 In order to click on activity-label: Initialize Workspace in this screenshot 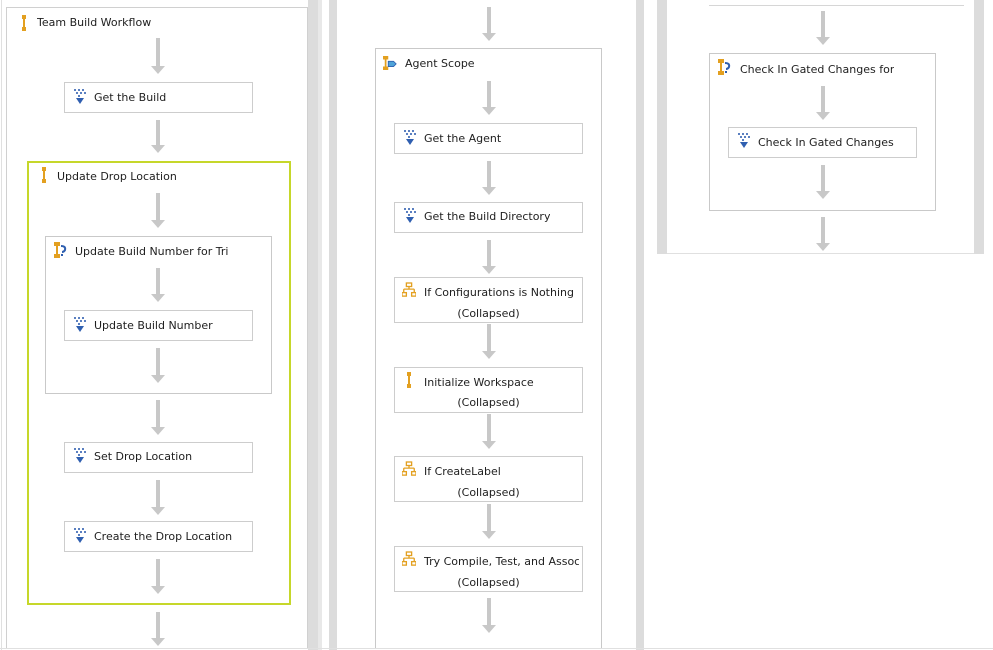, I will do `click(479, 382)`.